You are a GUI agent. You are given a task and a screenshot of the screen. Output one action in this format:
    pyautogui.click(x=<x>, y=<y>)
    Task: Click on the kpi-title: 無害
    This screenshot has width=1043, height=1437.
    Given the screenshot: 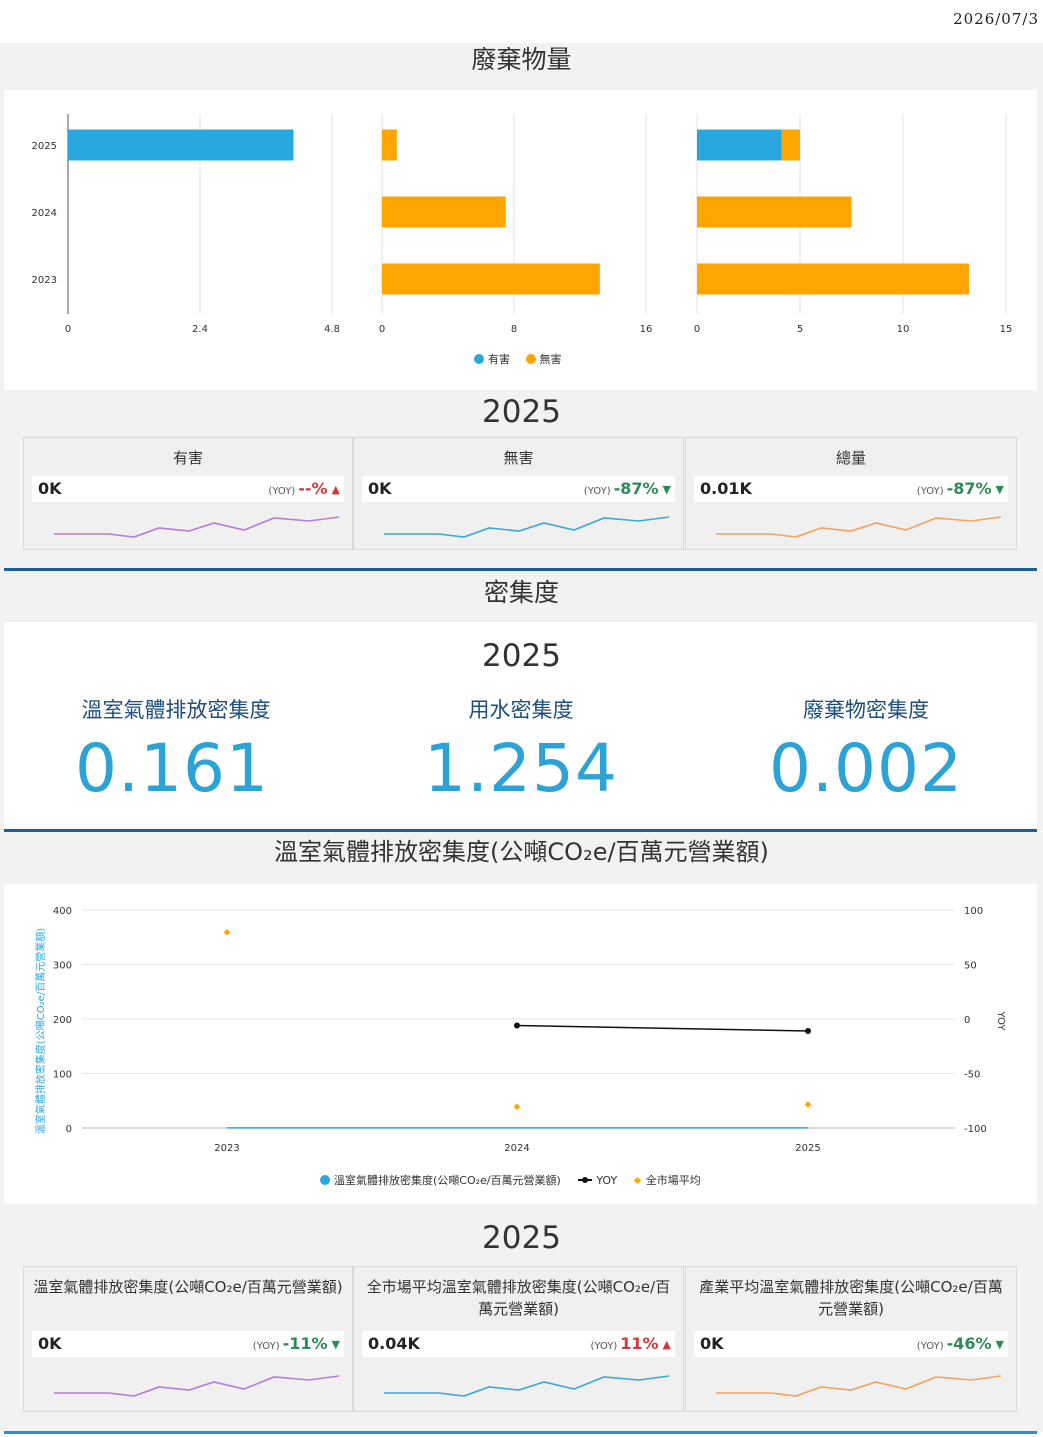 What is the action you would take?
    pyautogui.click(x=518, y=458)
    